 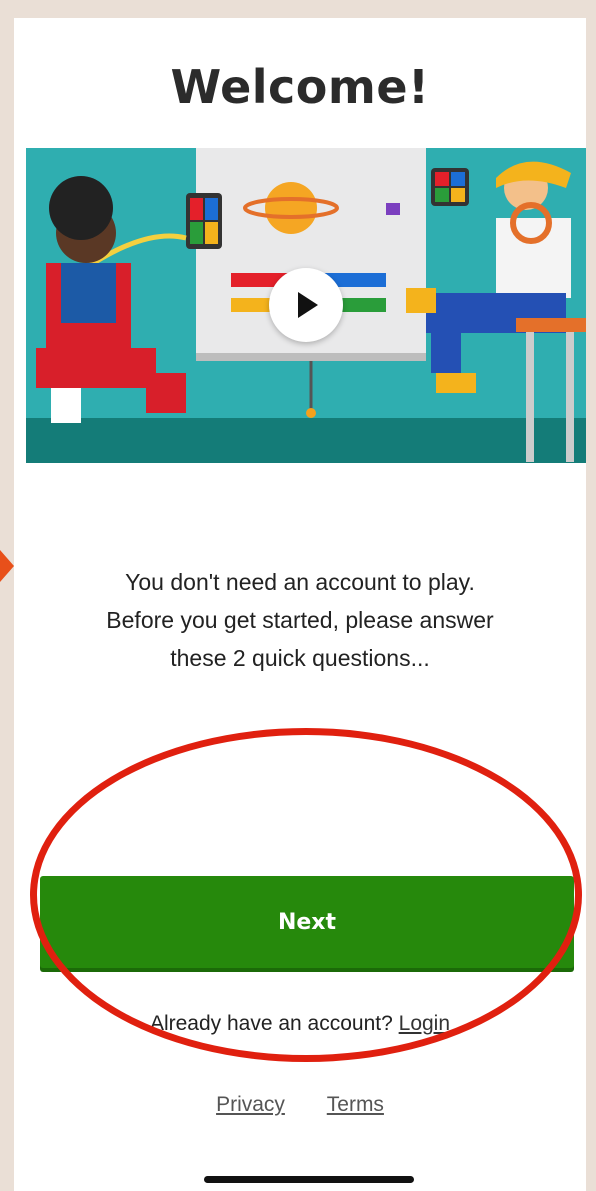 I want to click on privacy-link: Privacy, so click(x=250, y=1104).